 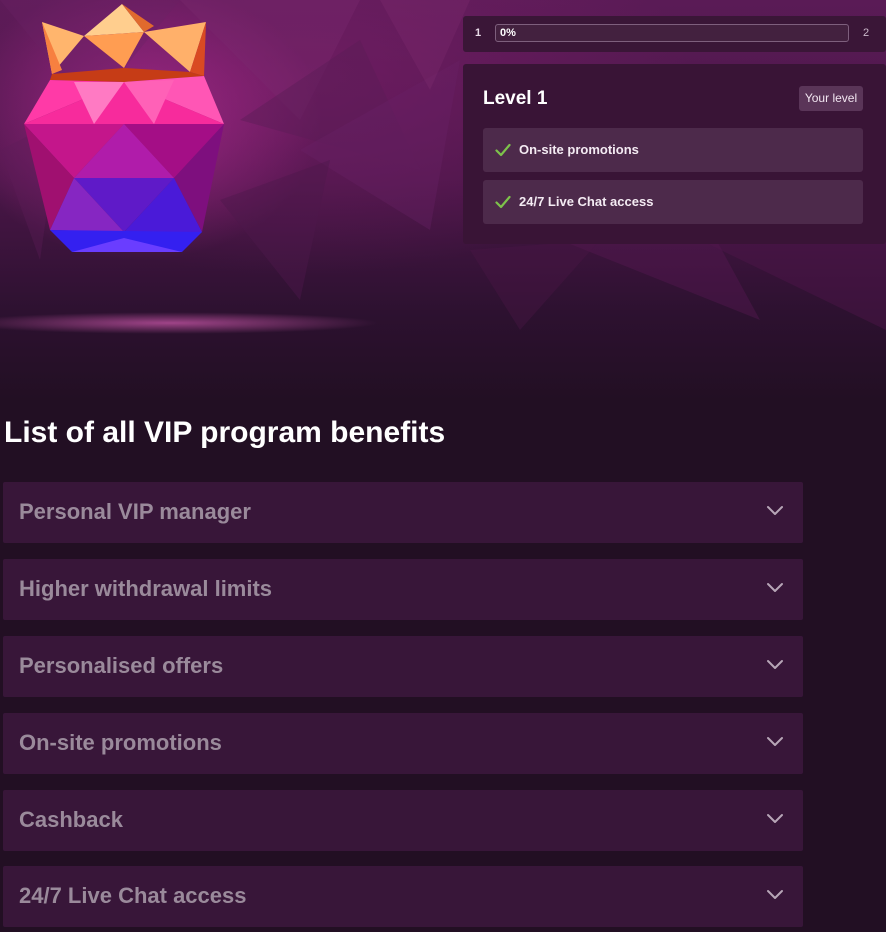 I want to click on benefit-accordion-item: Personalised offers, so click(x=403, y=666).